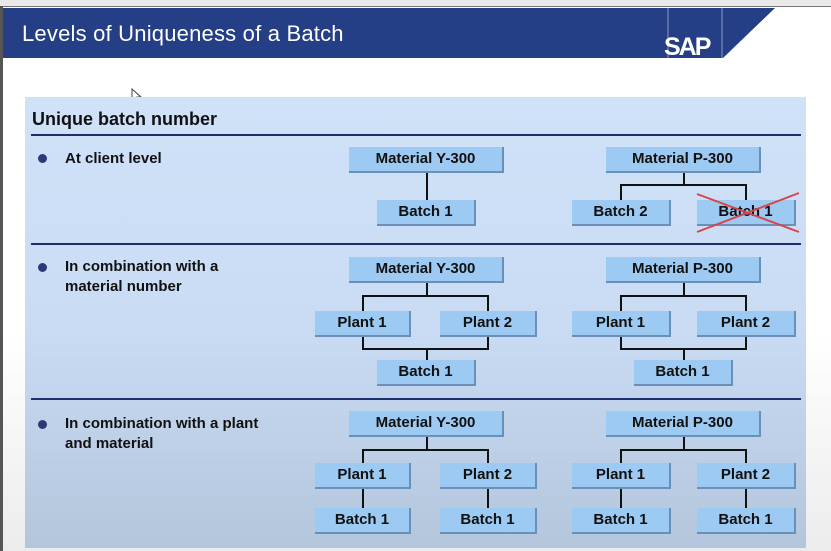 Image resolution: width=831 pixels, height=551 pixels. Describe the element at coordinates (183, 33) in the screenshot. I see `page-title: Levels of Uniqueness of a Batch` at that location.